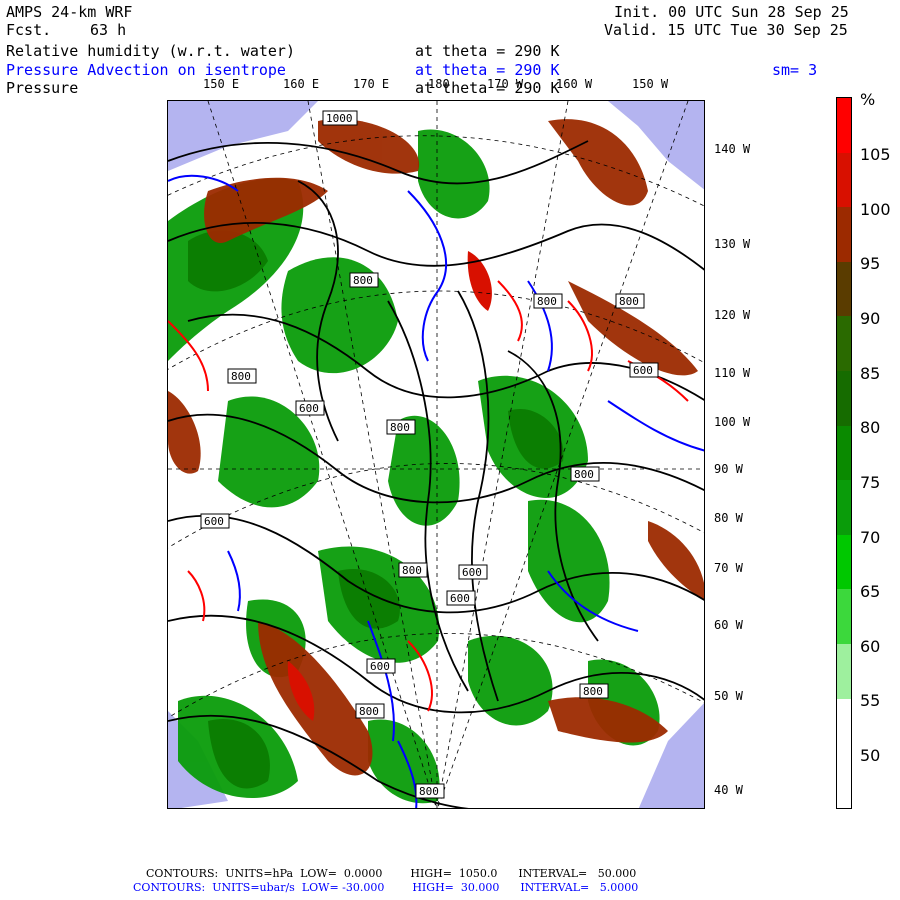  Describe the element at coordinates (29, 30) in the screenshot. I see `forecast-label: Fcst.` at that location.